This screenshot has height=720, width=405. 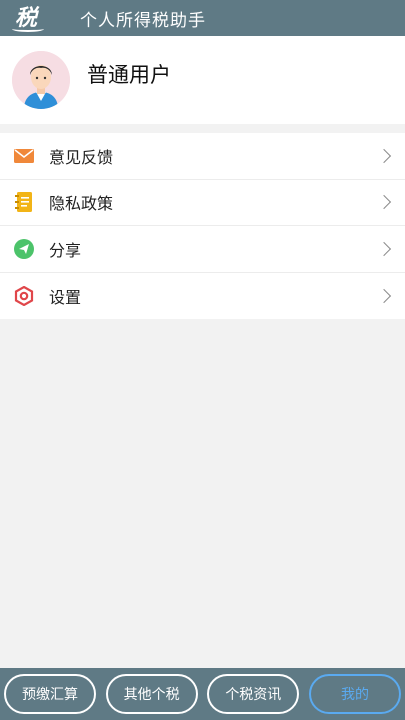 What do you see at coordinates (50, 694) in the screenshot?
I see `tab-prepay-settlement: 预缴汇算` at bounding box center [50, 694].